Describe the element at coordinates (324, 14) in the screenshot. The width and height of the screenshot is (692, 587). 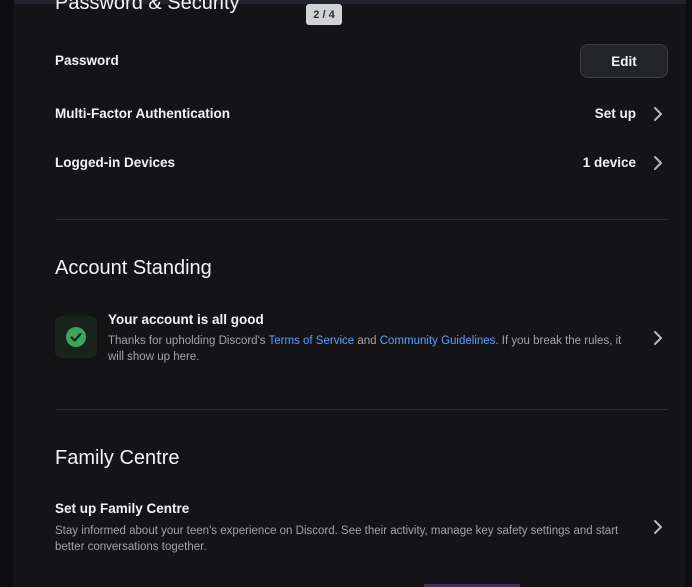
I see `page-indicator: 2 / 4` at that location.